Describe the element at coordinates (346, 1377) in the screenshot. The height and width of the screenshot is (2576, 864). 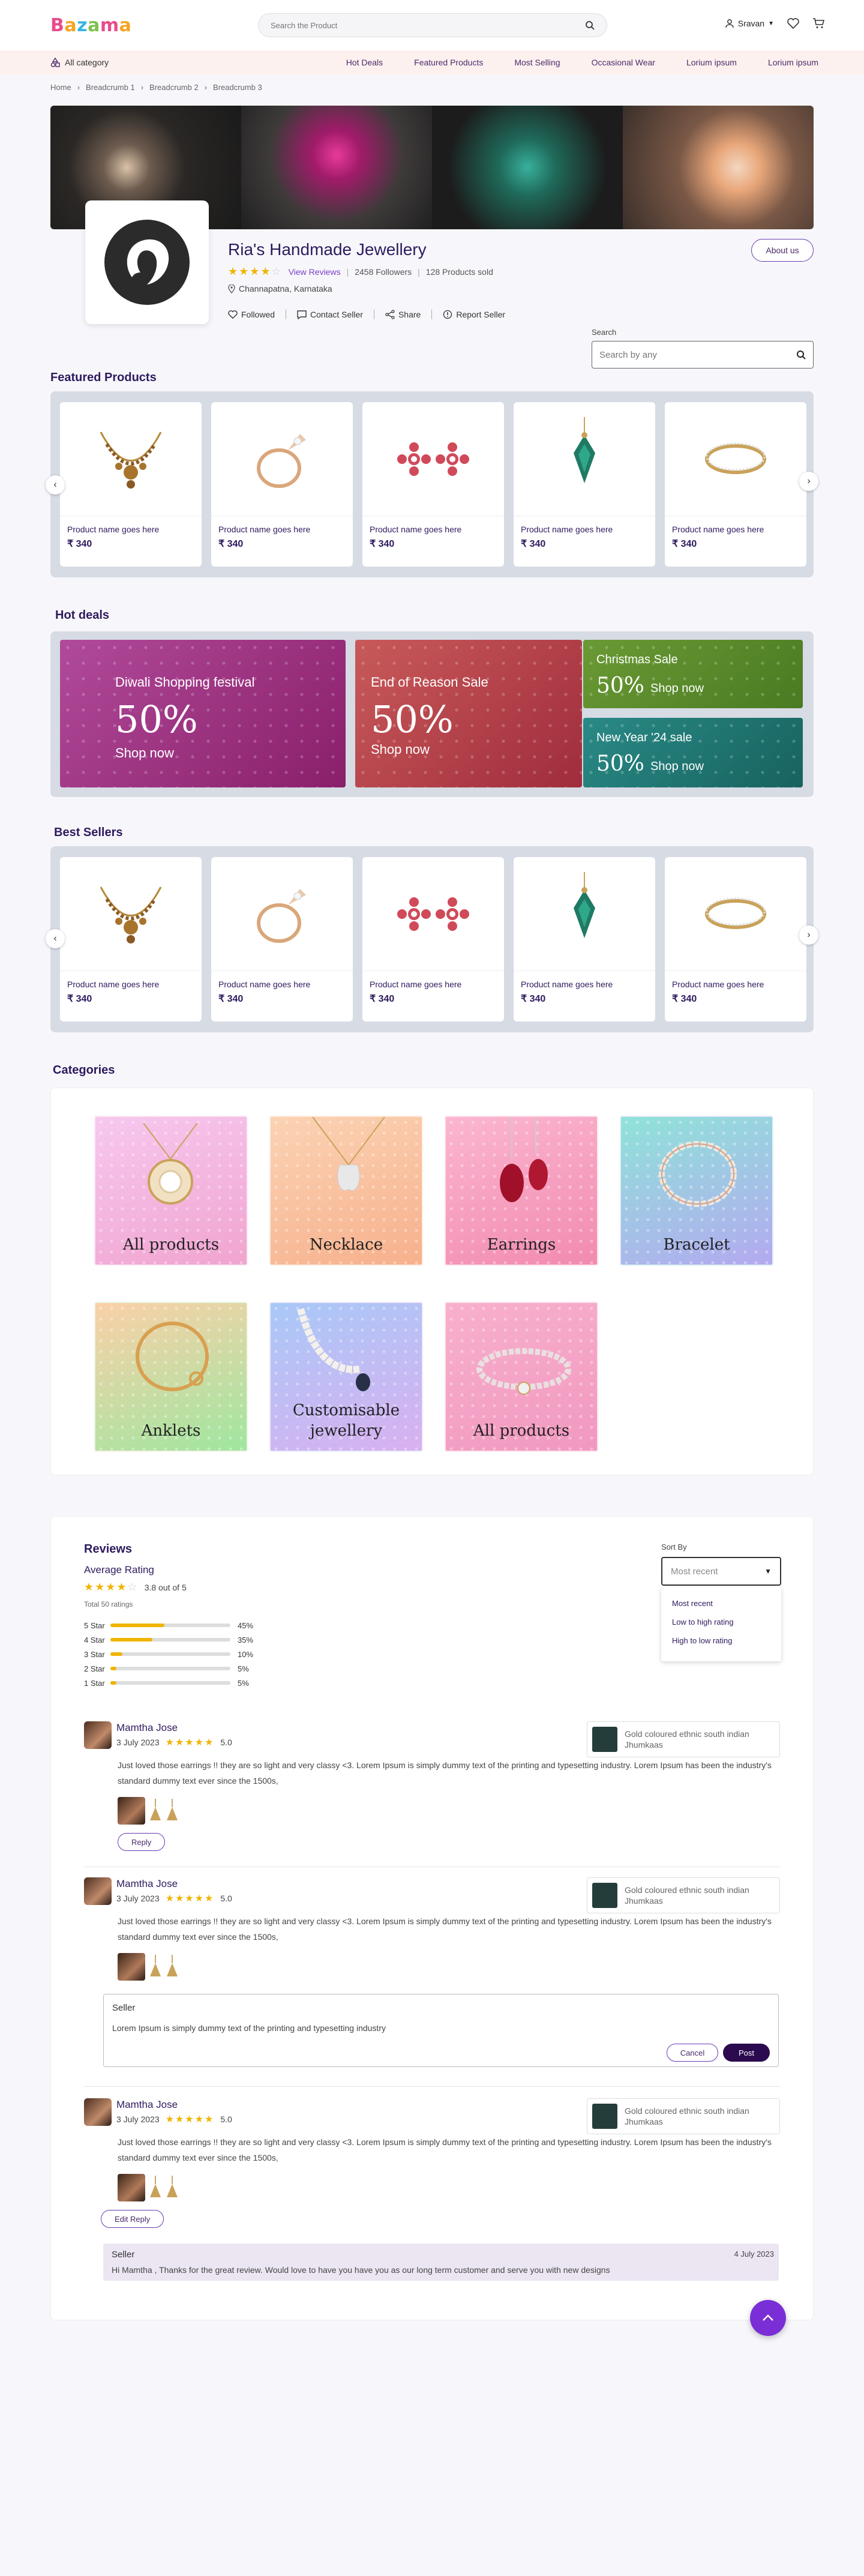
I see `category-customisable-jewellery: Customisable jewellery` at that location.